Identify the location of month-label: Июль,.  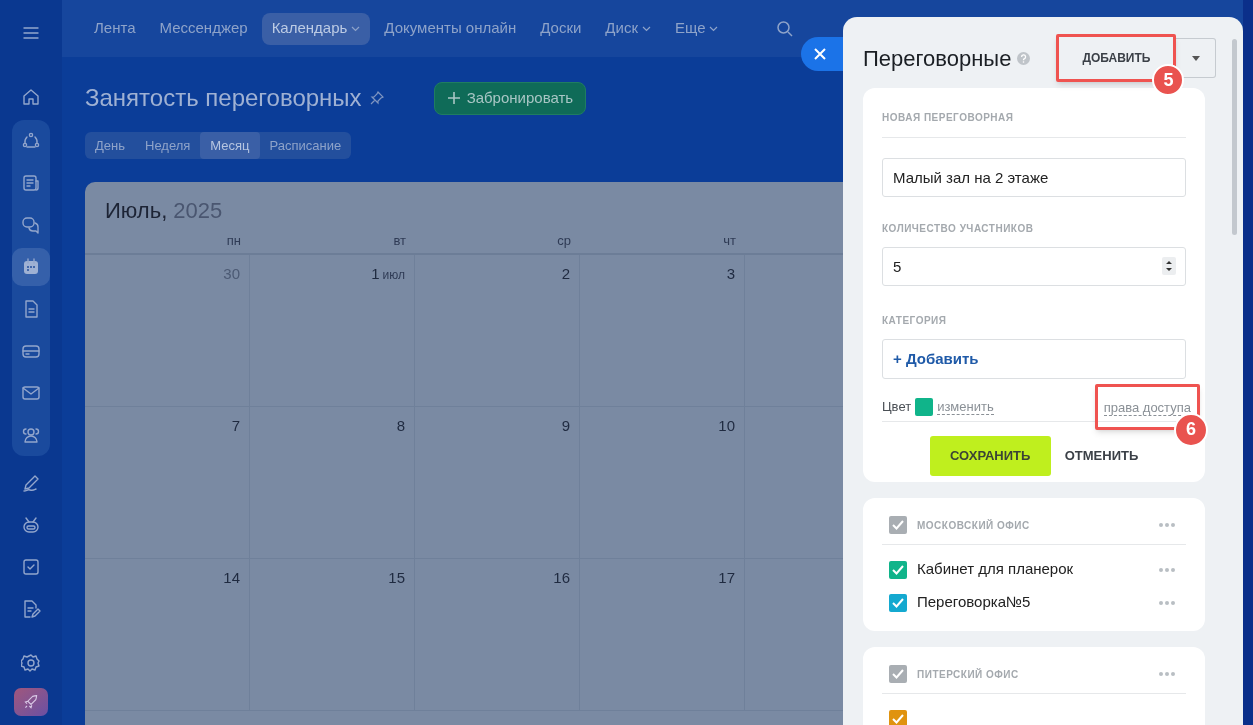
(136, 211).